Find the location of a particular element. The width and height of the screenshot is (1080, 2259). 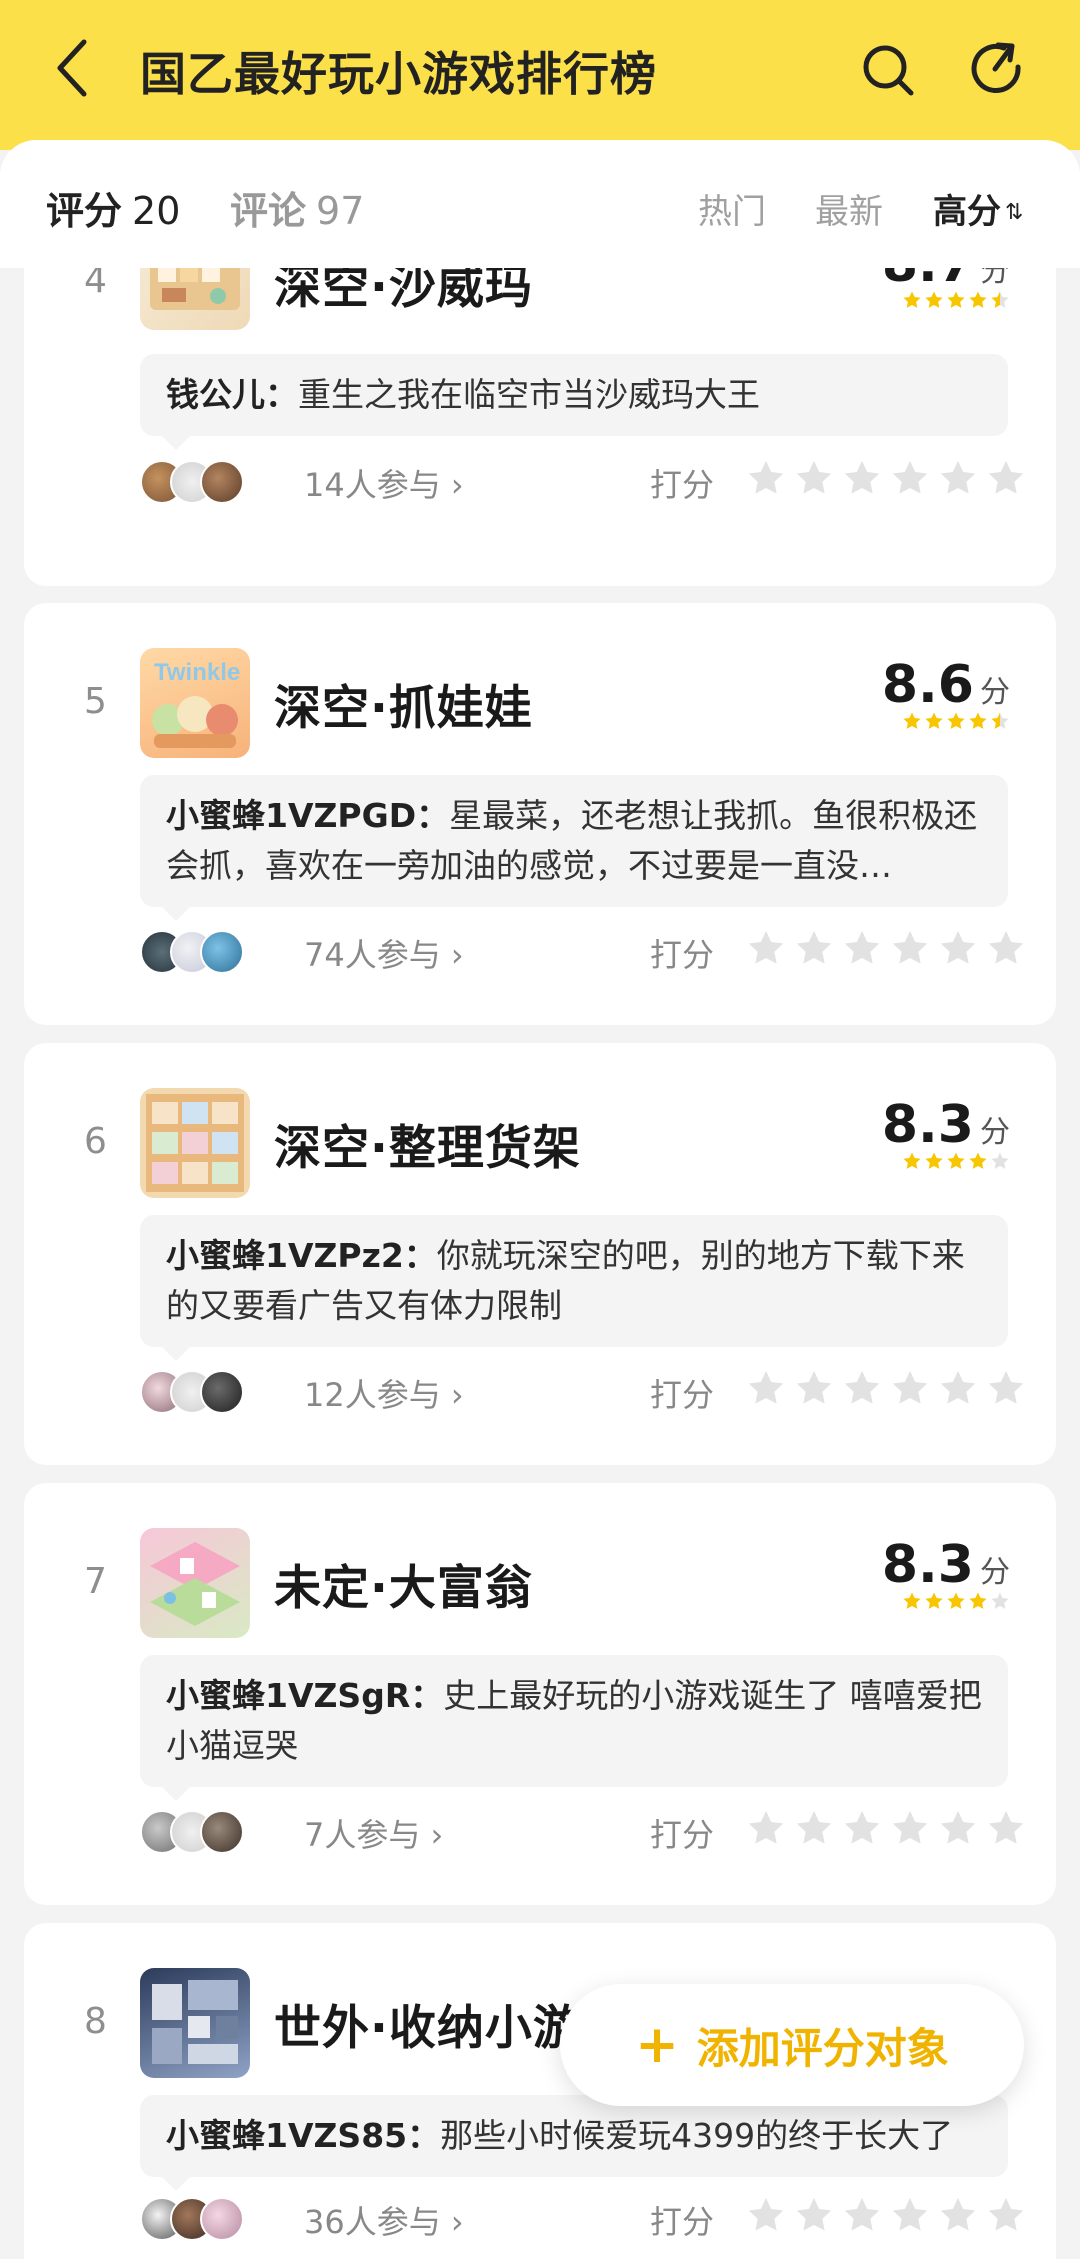

add-rating-target-label: 添加评分对象 is located at coordinates (822, 2048).